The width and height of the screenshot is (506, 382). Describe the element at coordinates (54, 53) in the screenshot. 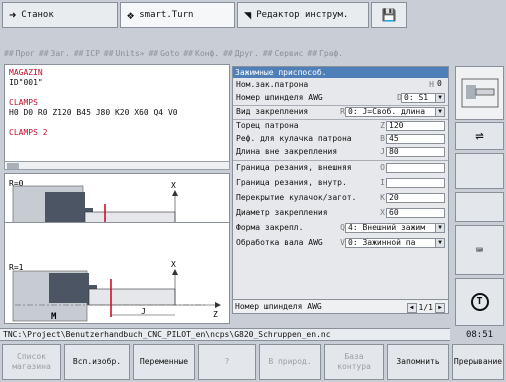

I see `menu-item-blank: ## Заг.` at that location.